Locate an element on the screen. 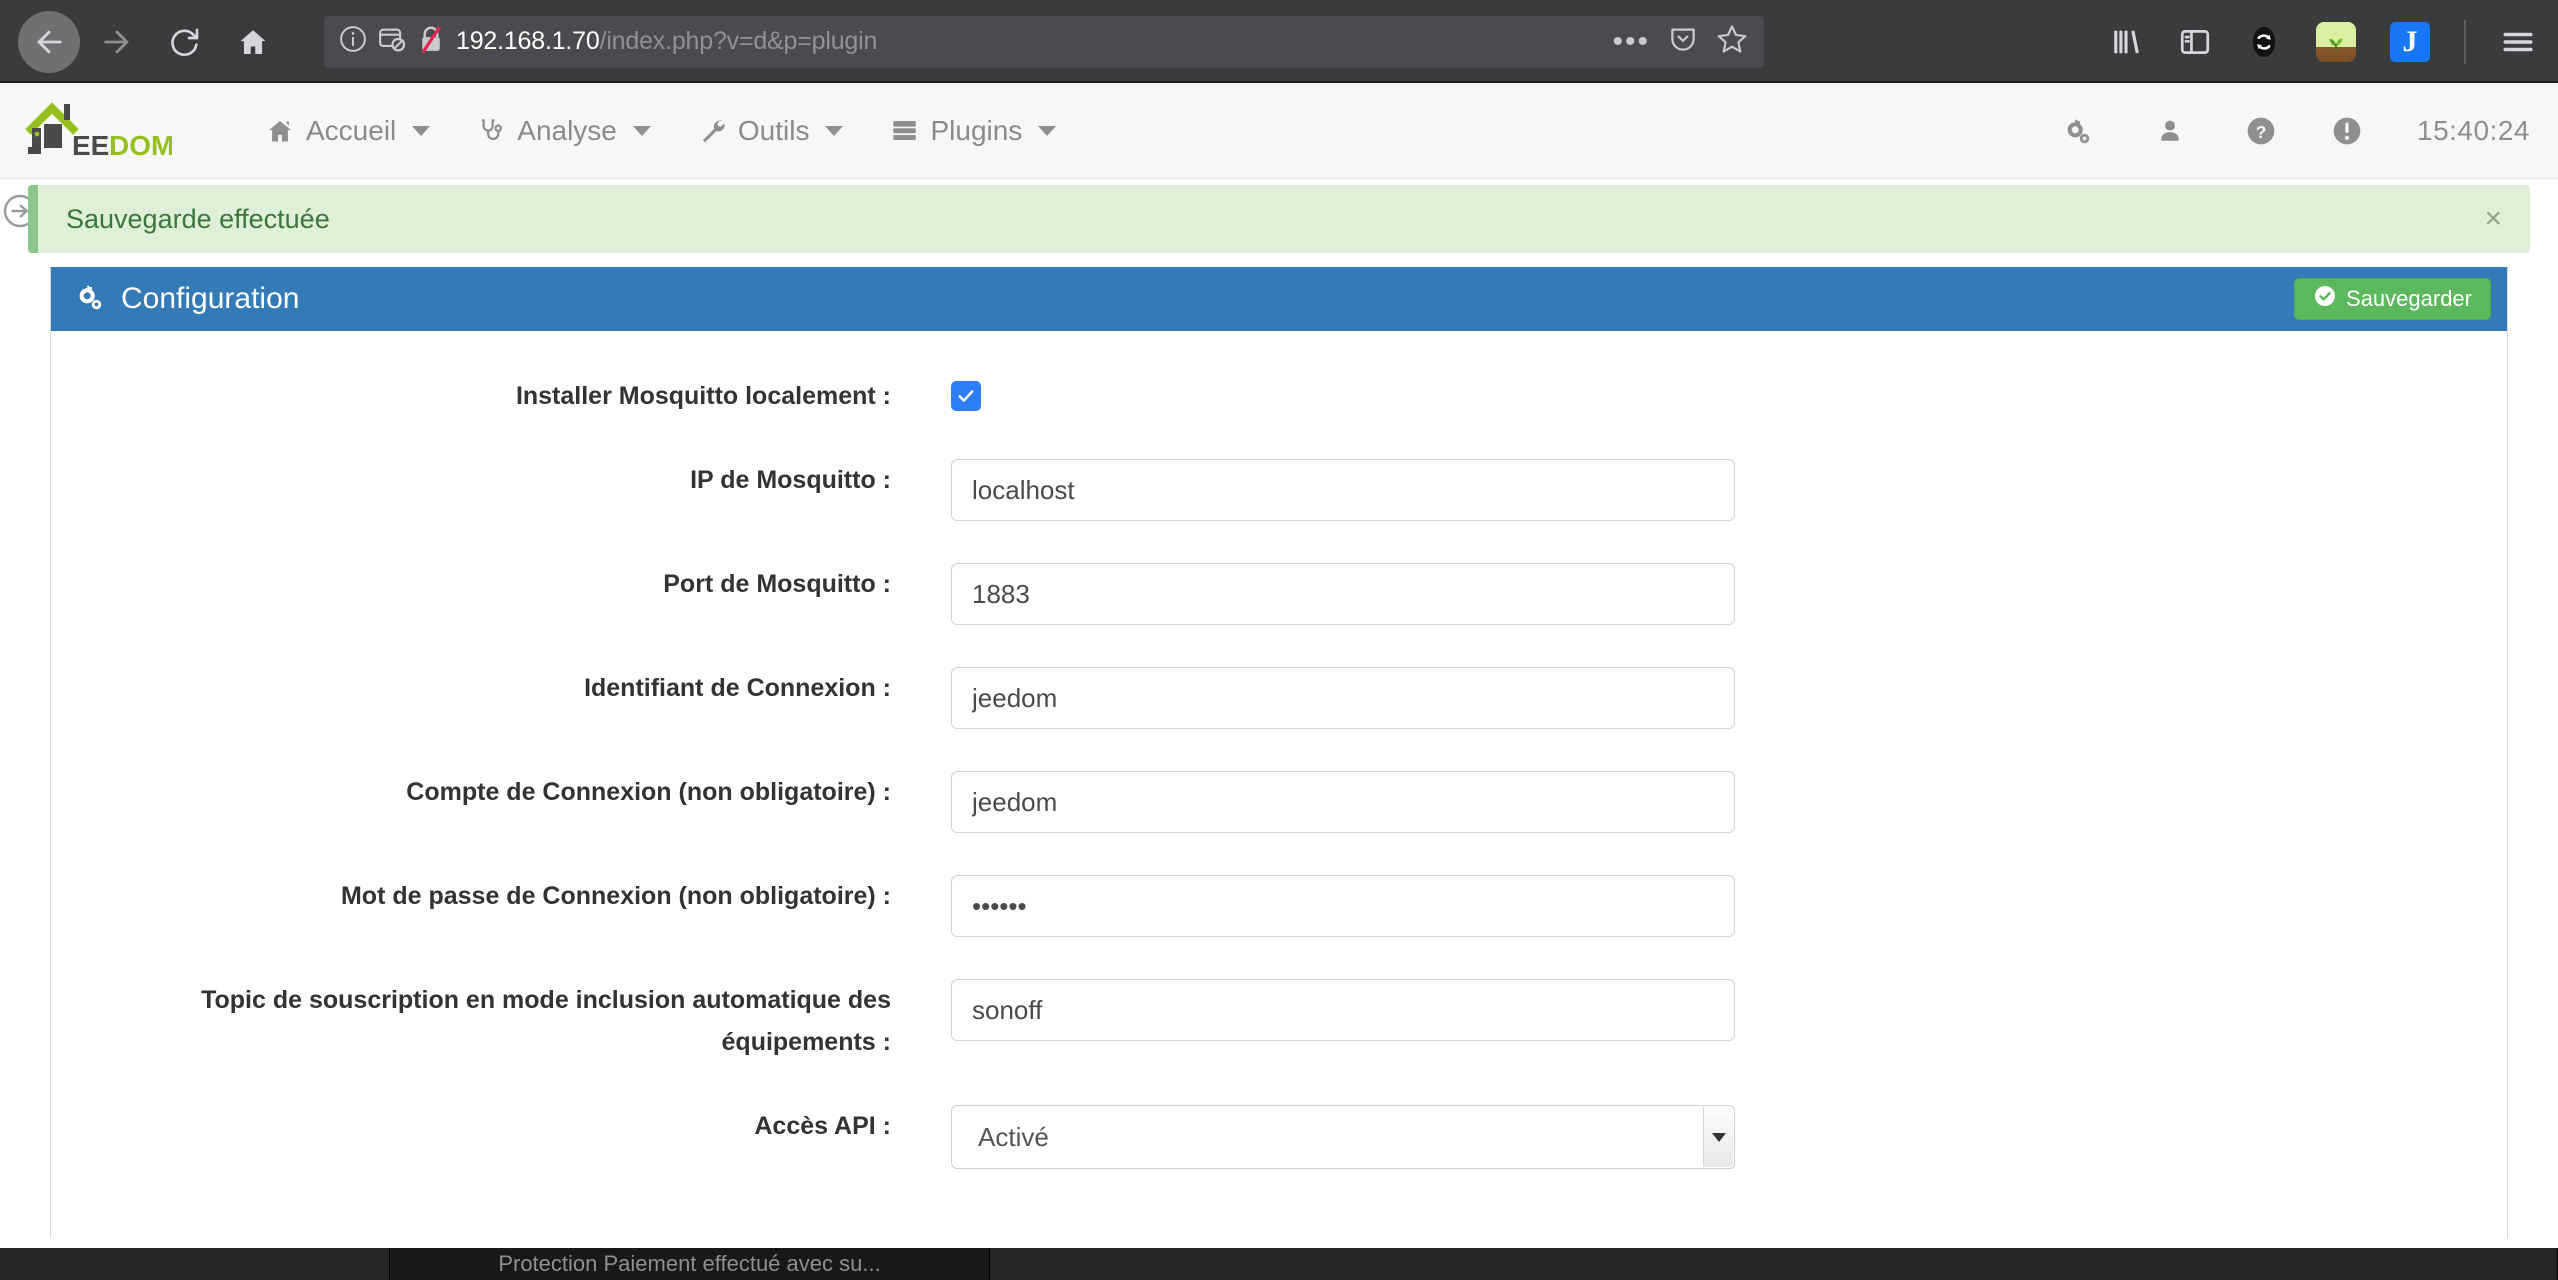  sidebar-icon is located at coordinates (2195, 42).